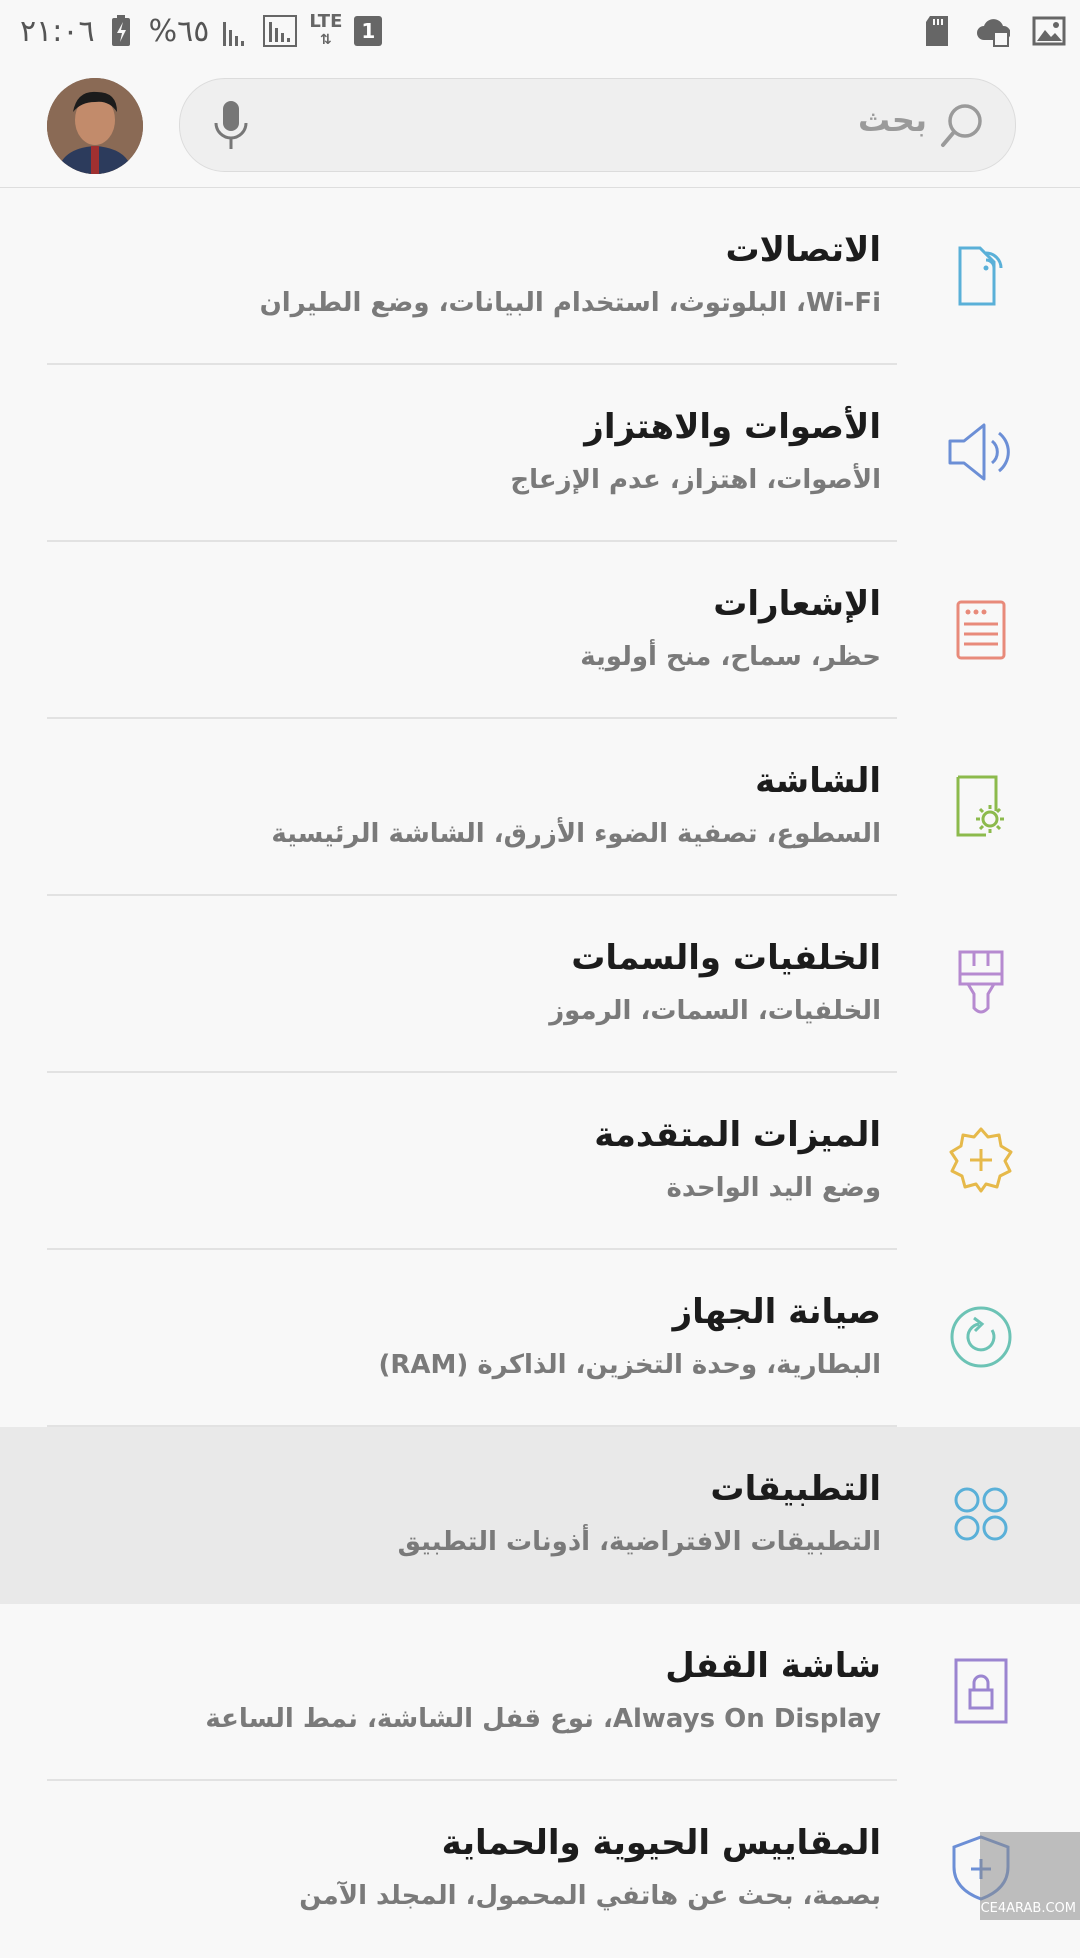 This screenshot has width=1080, height=1958. Describe the element at coordinates (590, 1896) in the screenshot. I see `item-subtitle: بصمة، بحث عن هاتفي المحمول، المجلد الآمن` at that location.